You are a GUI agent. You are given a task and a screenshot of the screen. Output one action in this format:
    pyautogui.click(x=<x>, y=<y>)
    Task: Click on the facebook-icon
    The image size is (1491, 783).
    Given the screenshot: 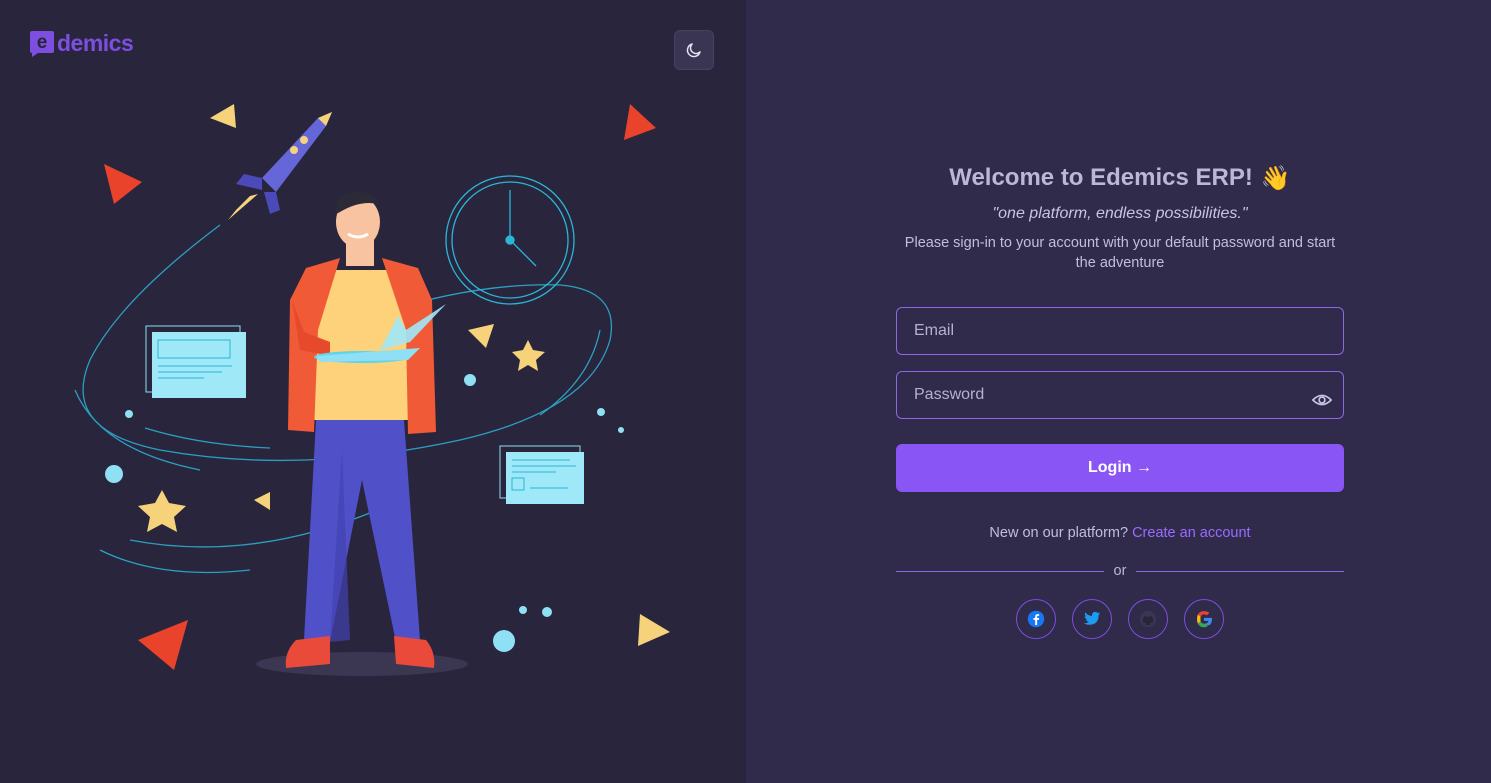 What is the action you would take?
    pyautogui.click(x=1036, y=619)
    